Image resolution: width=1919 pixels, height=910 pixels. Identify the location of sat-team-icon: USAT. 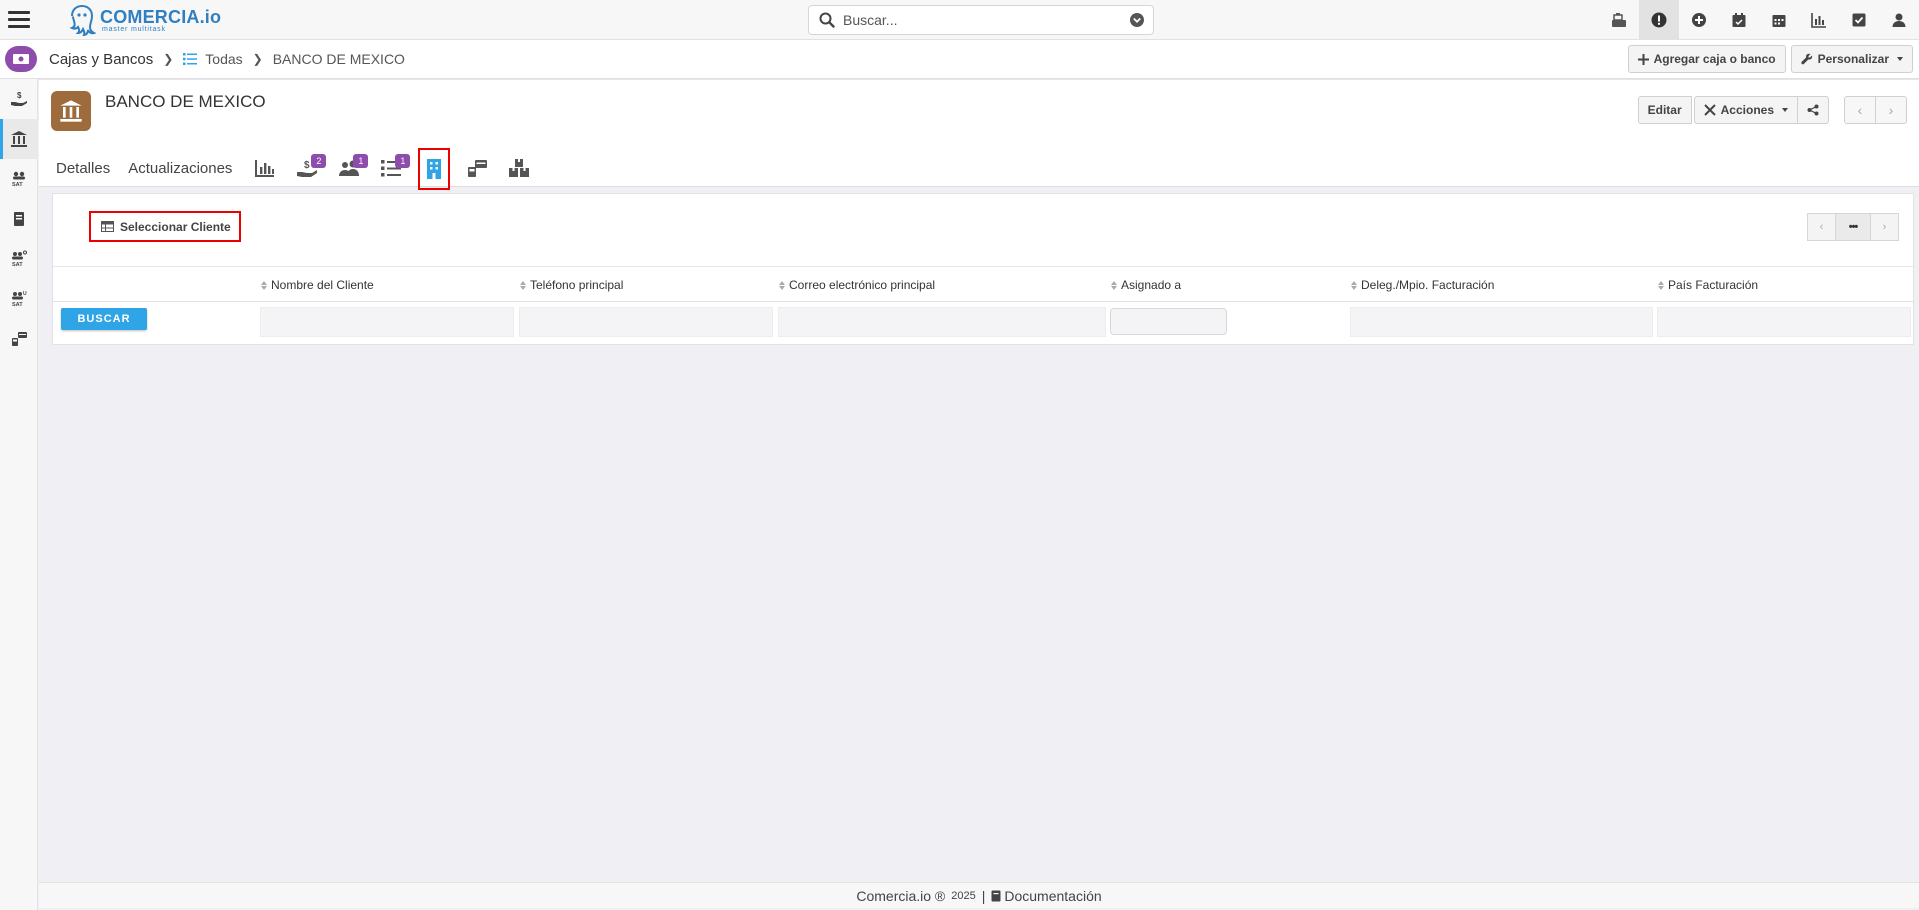
(19, 299).